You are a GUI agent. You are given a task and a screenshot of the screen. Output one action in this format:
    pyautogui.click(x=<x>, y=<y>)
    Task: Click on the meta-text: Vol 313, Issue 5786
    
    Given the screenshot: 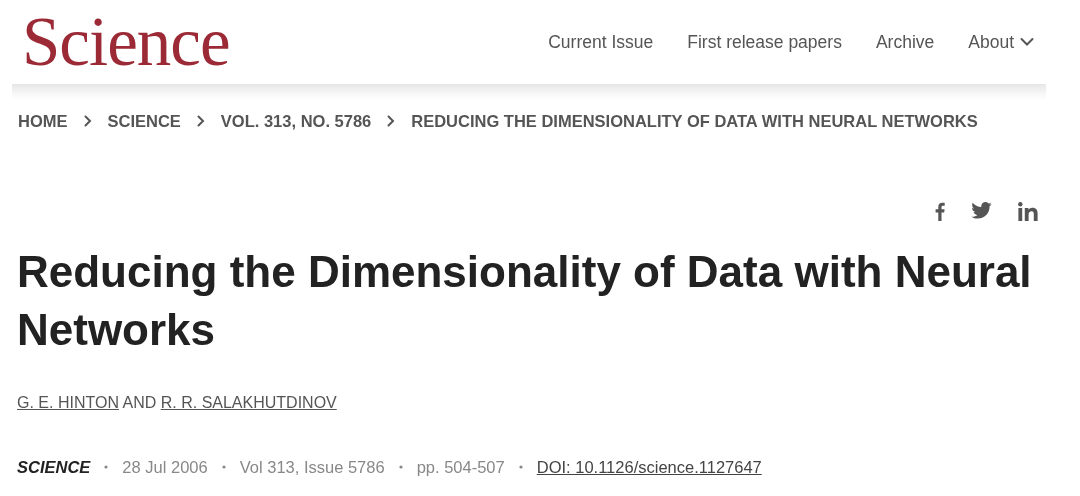 What is the action you would take?
    pyautogui.click(x=312, y=467)
    